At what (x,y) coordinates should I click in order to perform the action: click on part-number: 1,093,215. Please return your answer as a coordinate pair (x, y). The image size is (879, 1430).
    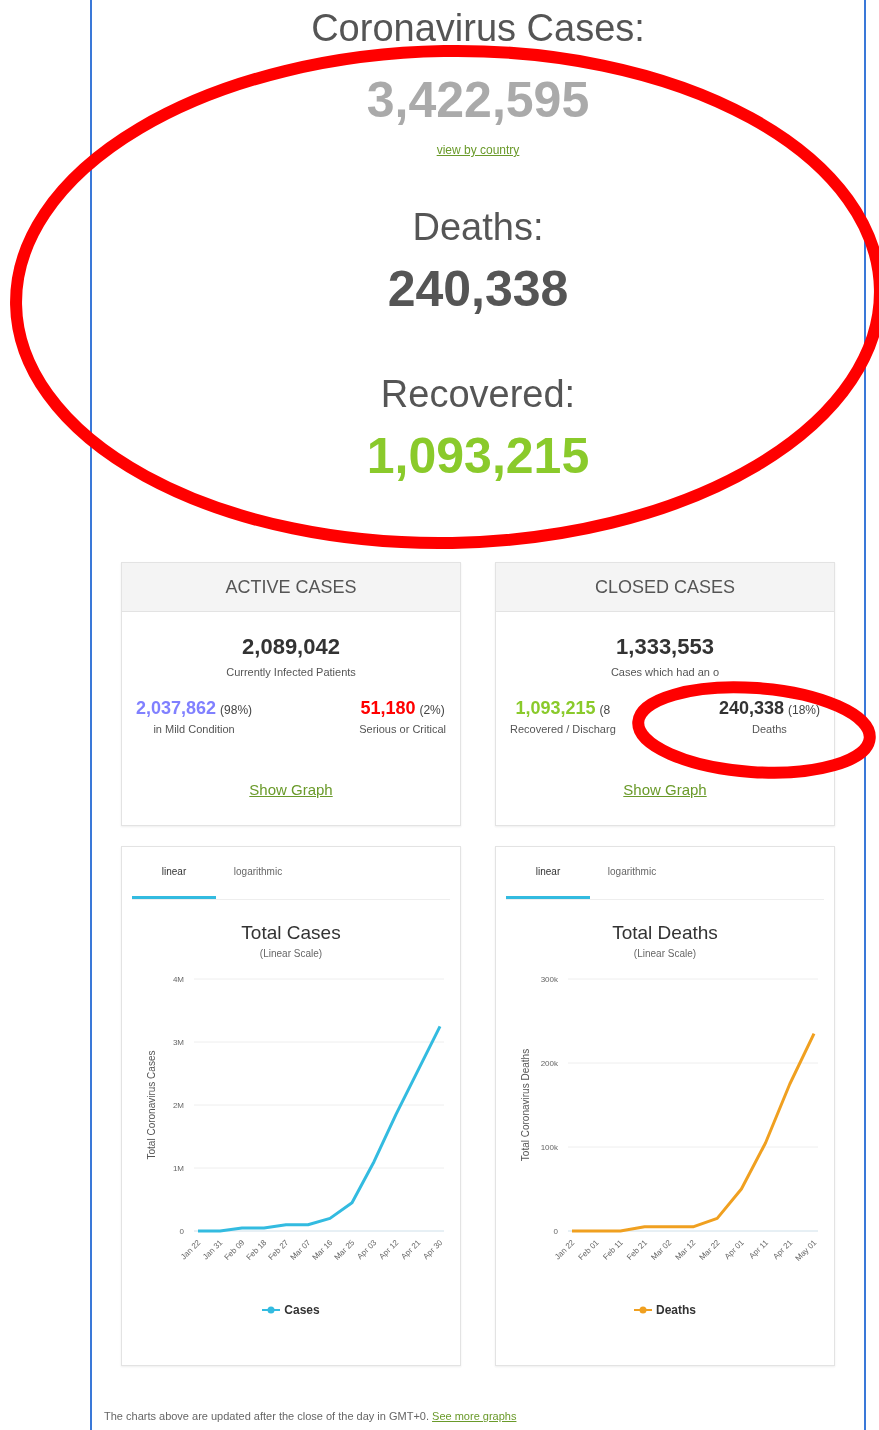
    Looking at the image, I should click on (555, 708).